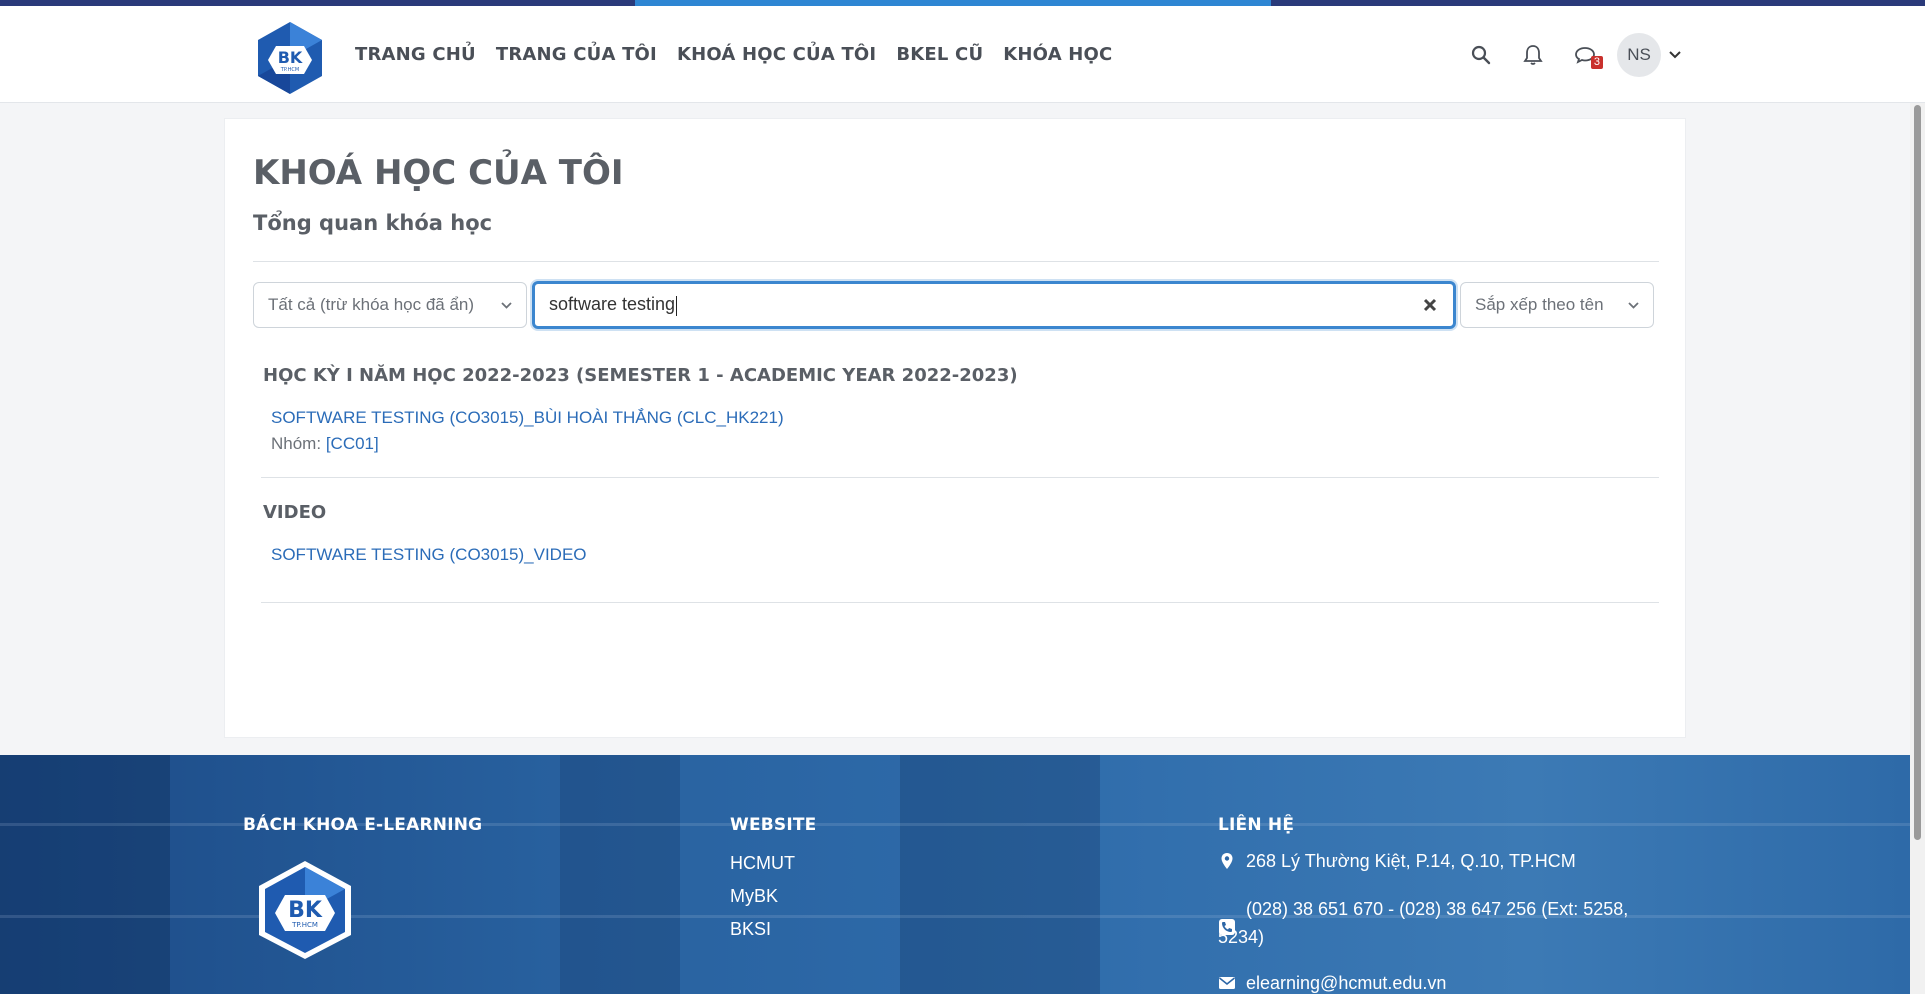 The width and height of the screenshot is (1925, 994). What do you see at coordinates (939, 54) in the screenshot?
I see `nav-link-old-bkel: BKEL CŨ` at bounding box center [939, 54].